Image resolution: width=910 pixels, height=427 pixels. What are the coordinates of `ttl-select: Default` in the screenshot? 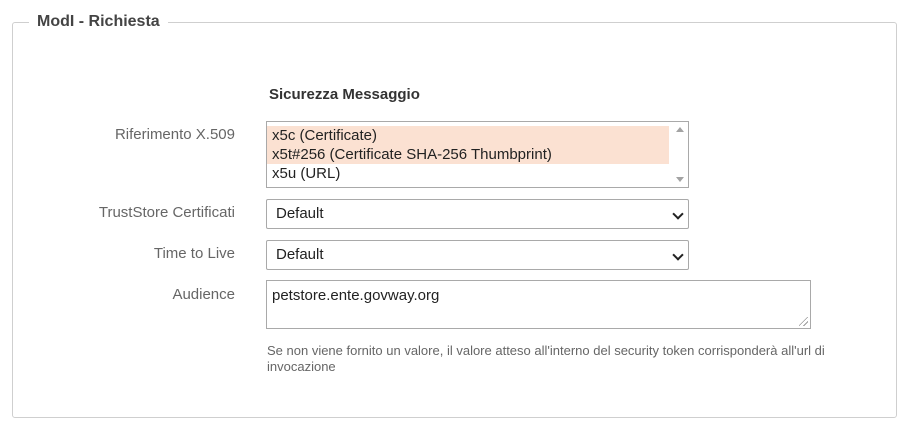 It's located at (477, 255).